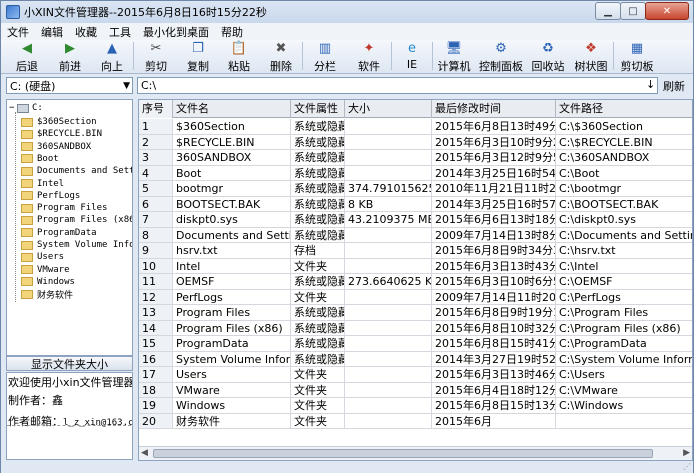 This screenshot has width=694, height=473. Describe the element at coordinates (52, 32) in the screenshot. I see `menu-edit: 编辑` at that location.